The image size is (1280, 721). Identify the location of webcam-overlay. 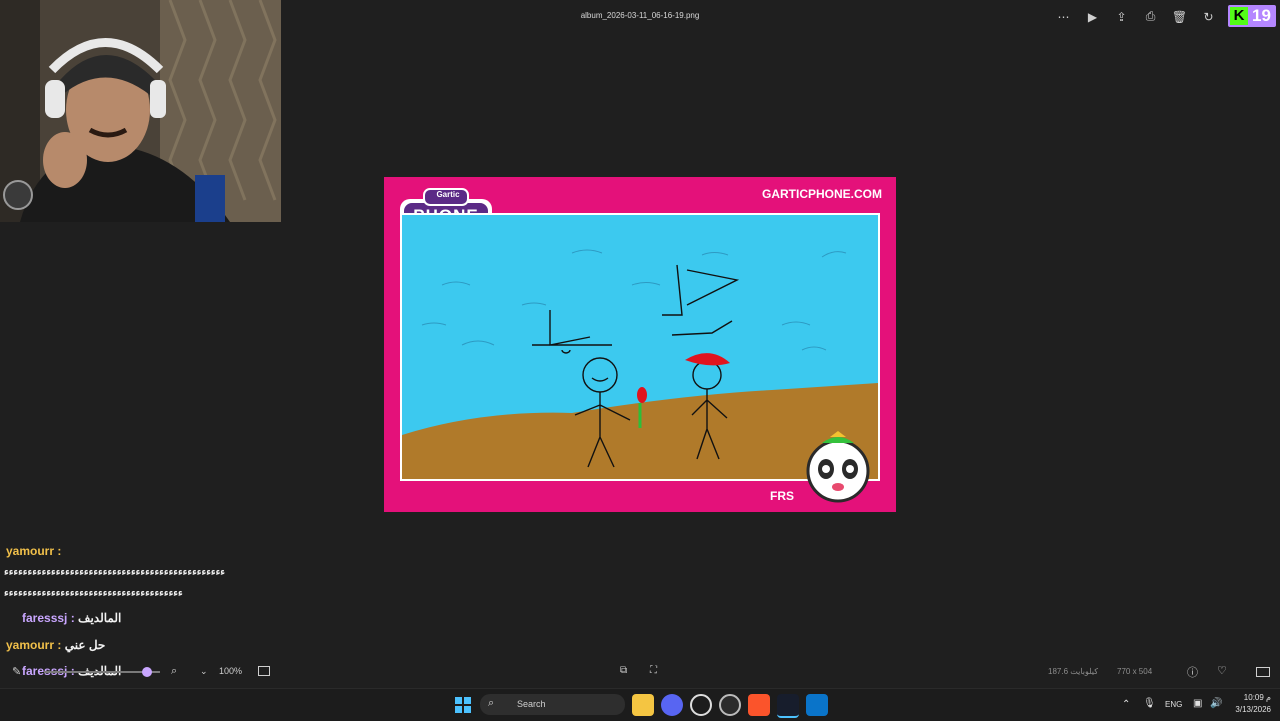
(140, 111).